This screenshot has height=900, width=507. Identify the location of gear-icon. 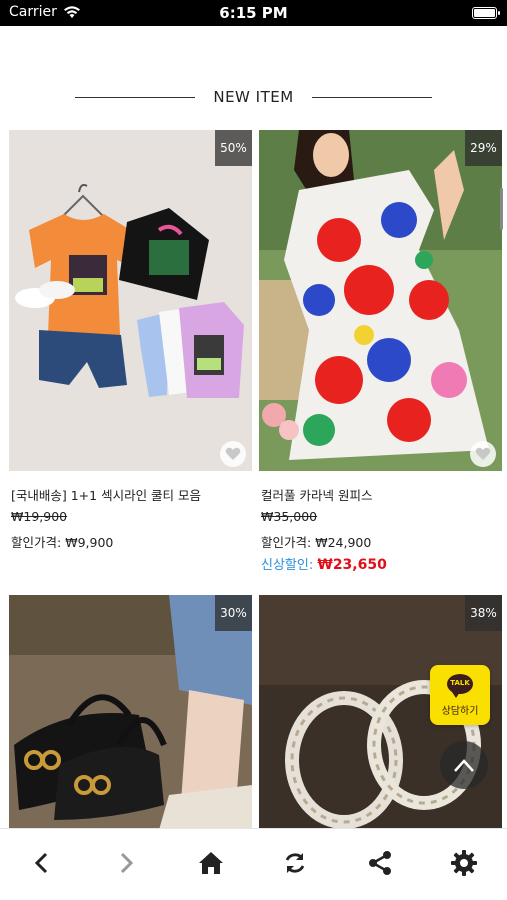
(464, 863).